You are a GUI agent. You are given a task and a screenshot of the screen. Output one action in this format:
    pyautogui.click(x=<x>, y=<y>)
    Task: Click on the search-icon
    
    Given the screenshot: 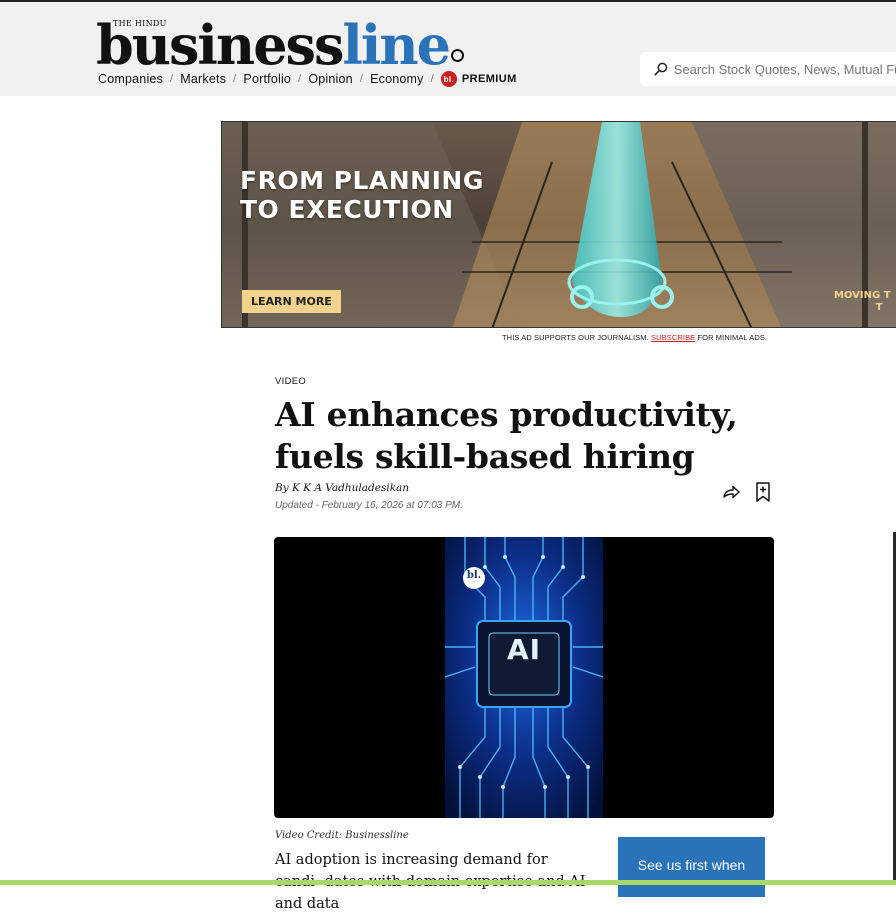 What is the action you would take?
    pyautogui.click(x=661, y=69)
    